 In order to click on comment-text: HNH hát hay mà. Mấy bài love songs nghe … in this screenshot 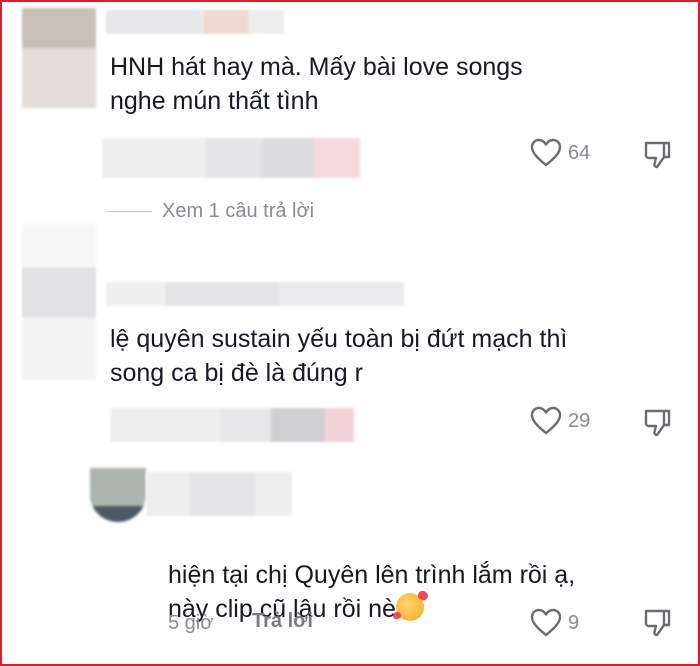, I will do `click(316, 84)`.